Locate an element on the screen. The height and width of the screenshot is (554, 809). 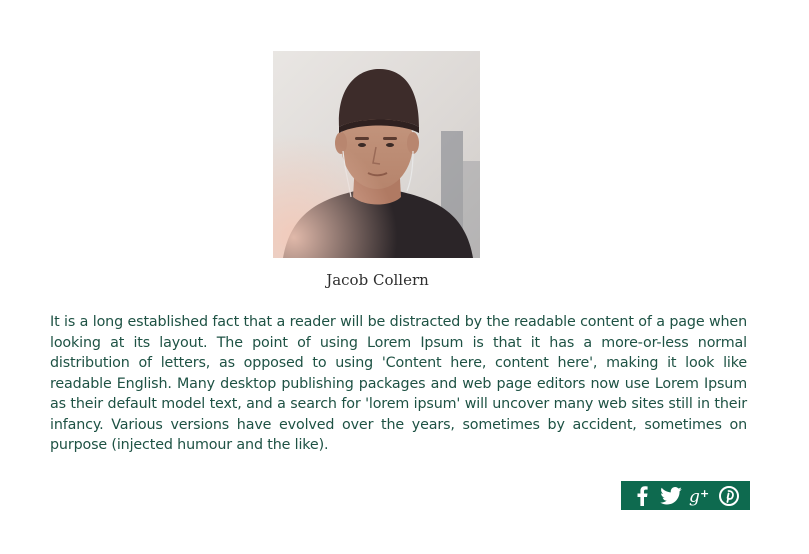
profile-photo-image is located at coordinates (376, 154).